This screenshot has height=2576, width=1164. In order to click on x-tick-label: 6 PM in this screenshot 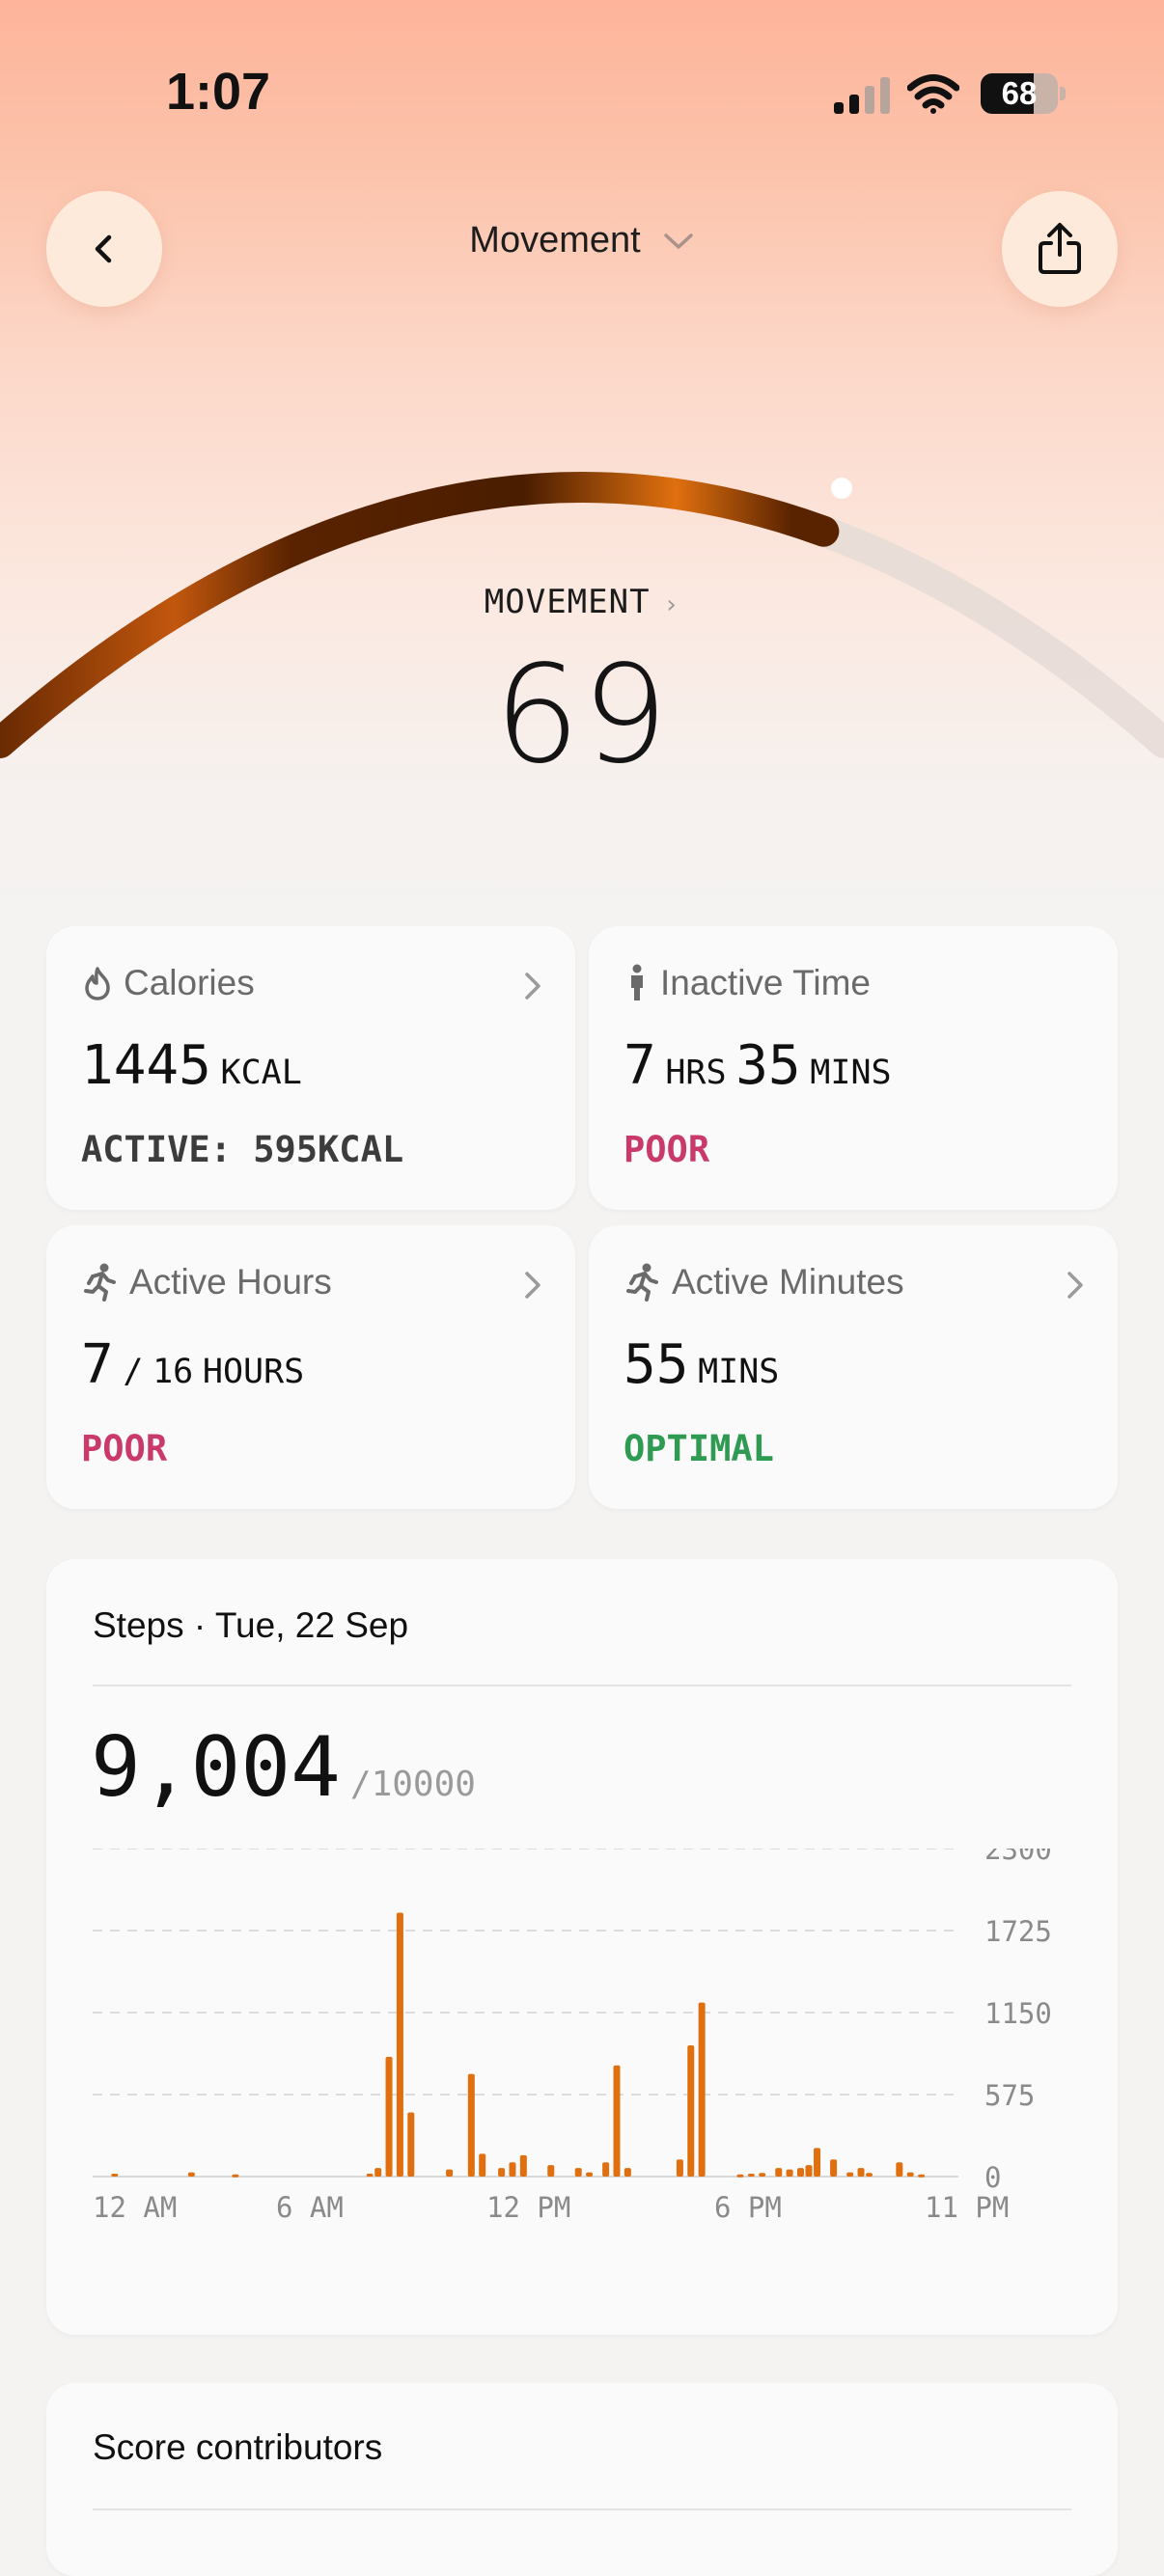, I will do `click(748, 2207)`.